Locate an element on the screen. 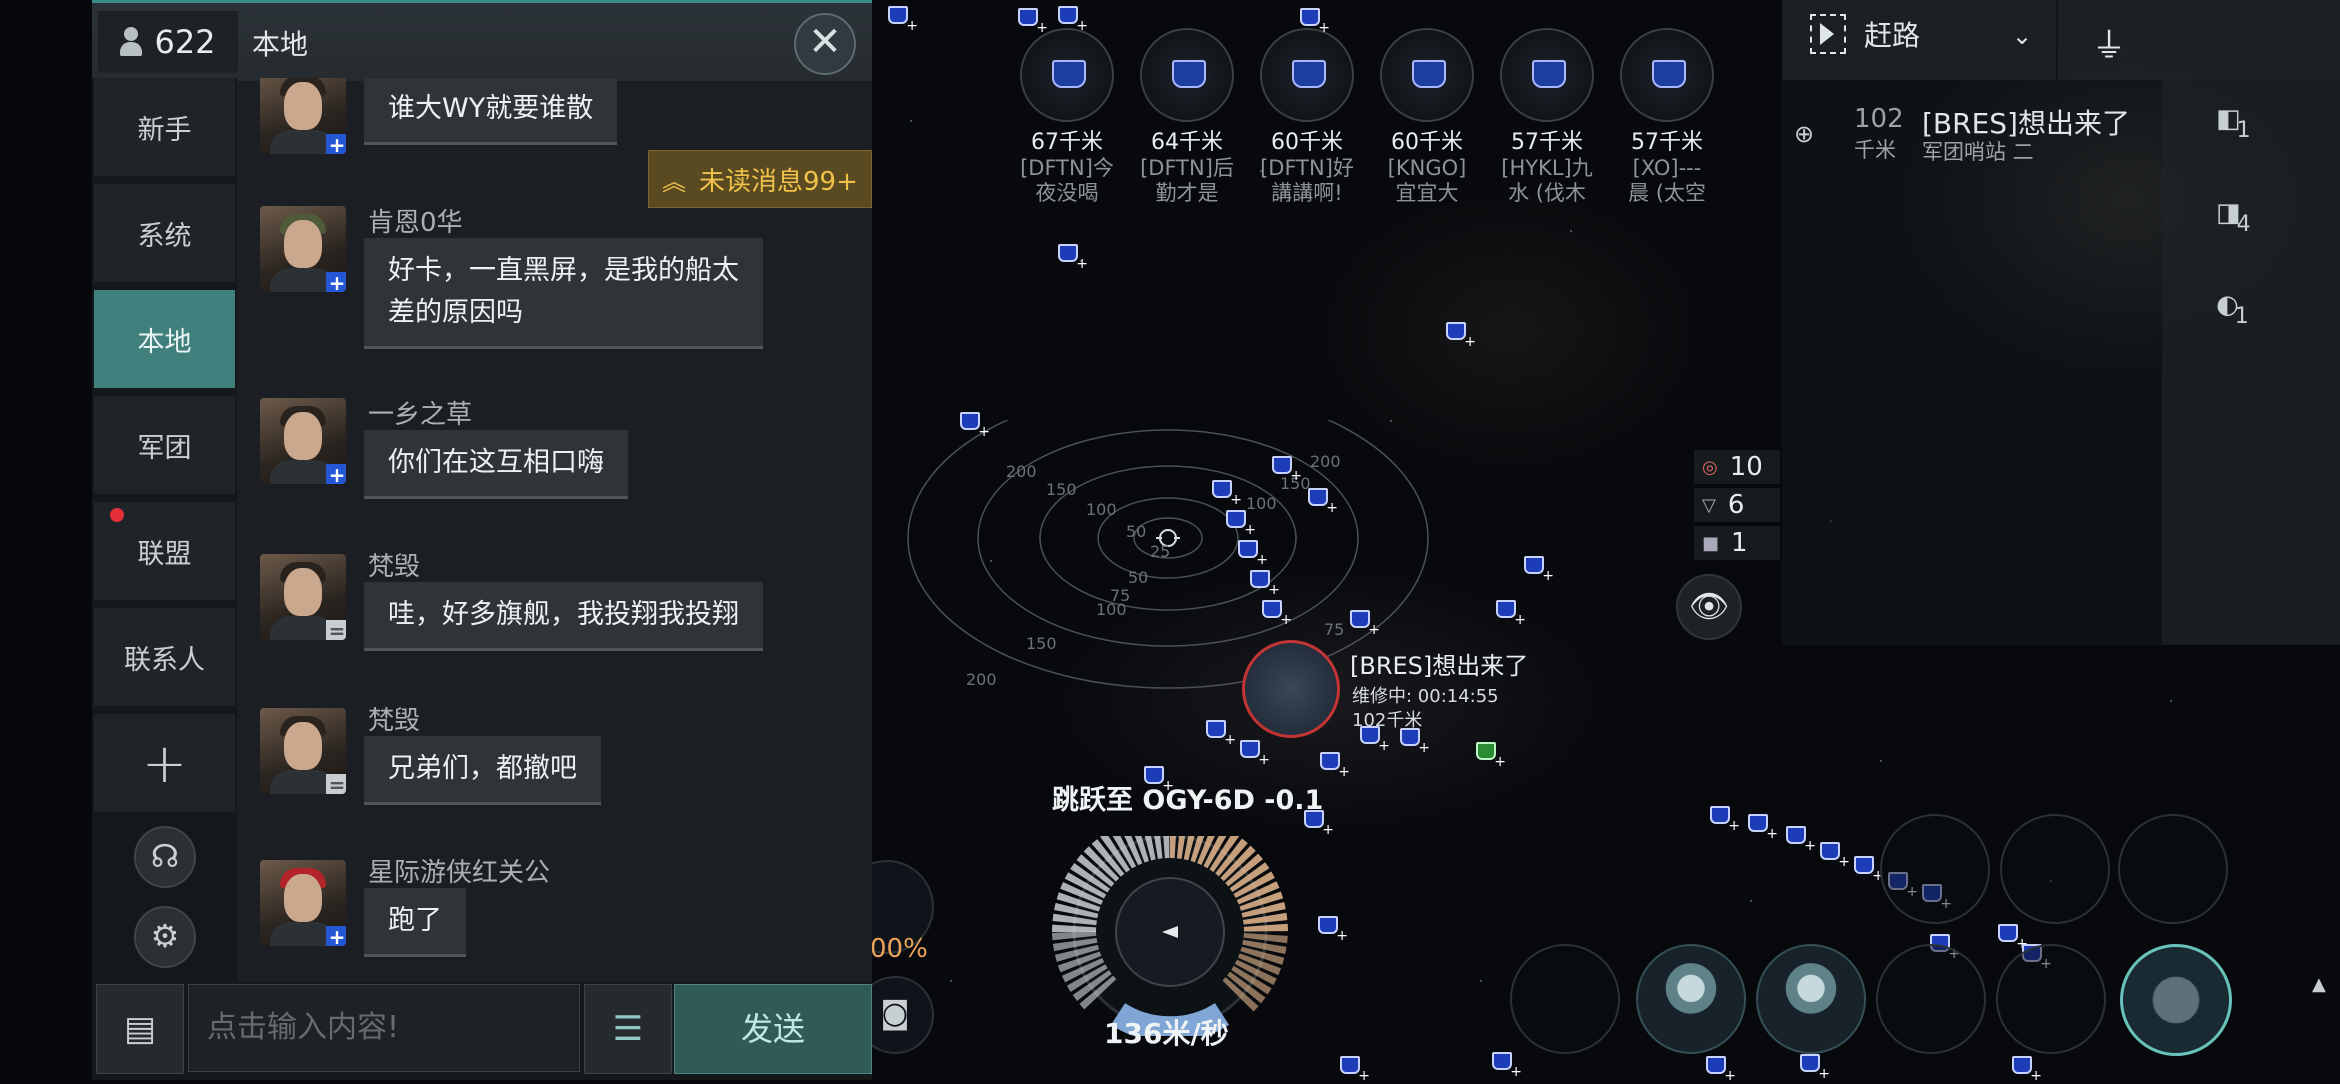 The height and width of the screenshot is (1084, 2340). send-button: 发送 is located at coordinates (773, 1029).